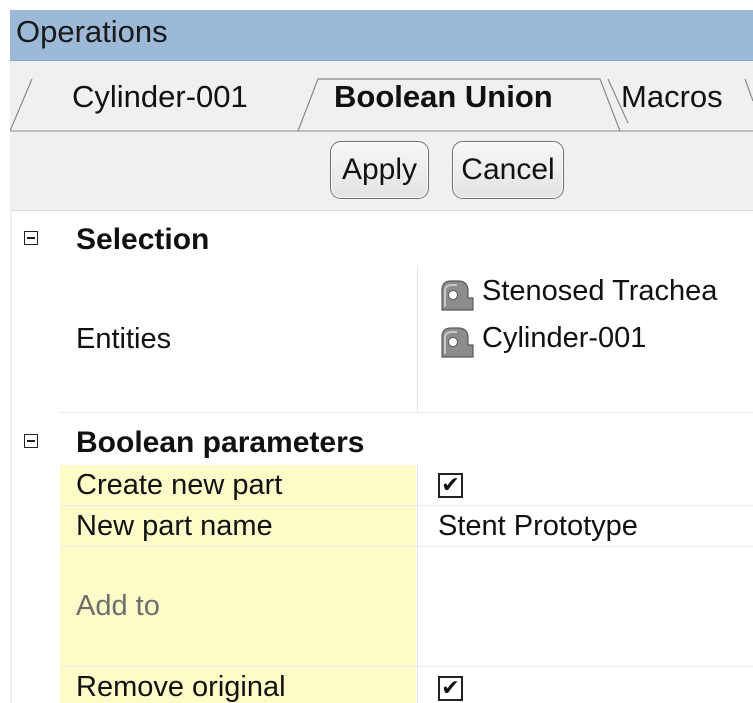  What do you see at coordinates (238, 526) in the screenshot?
I see `new-part-name-label: New part name` at bounding box center [238, 526].